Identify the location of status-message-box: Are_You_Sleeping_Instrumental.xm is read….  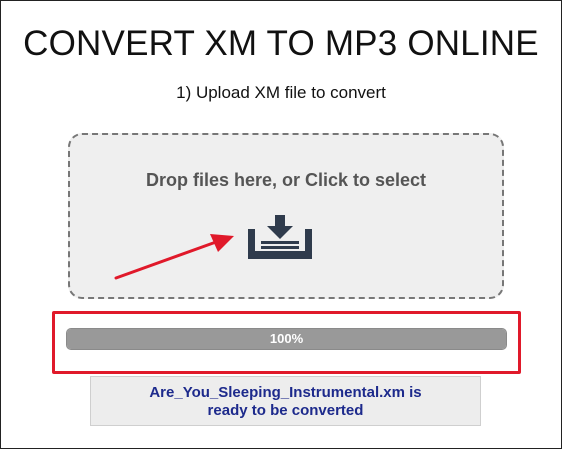
(285, 401).